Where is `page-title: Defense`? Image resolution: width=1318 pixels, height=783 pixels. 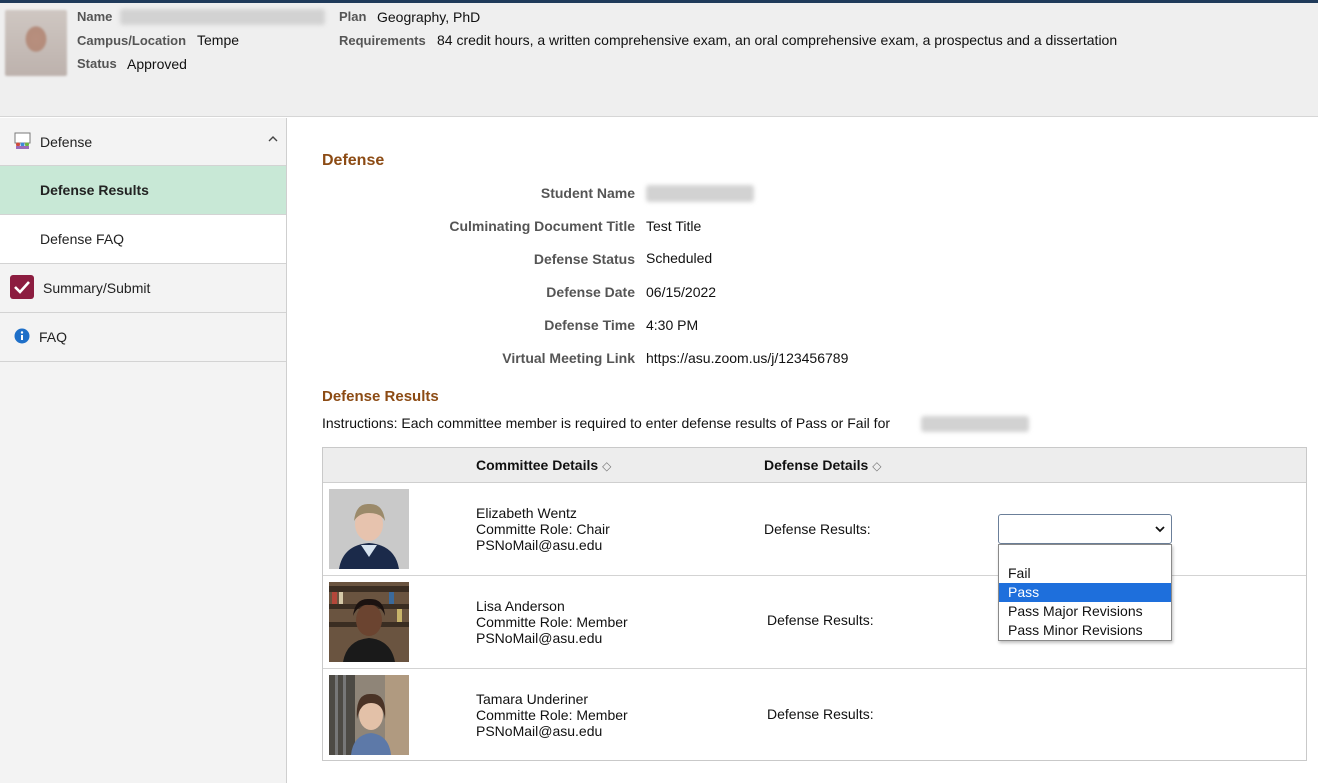 page-title: Defense is located at coordinates (353, 160).